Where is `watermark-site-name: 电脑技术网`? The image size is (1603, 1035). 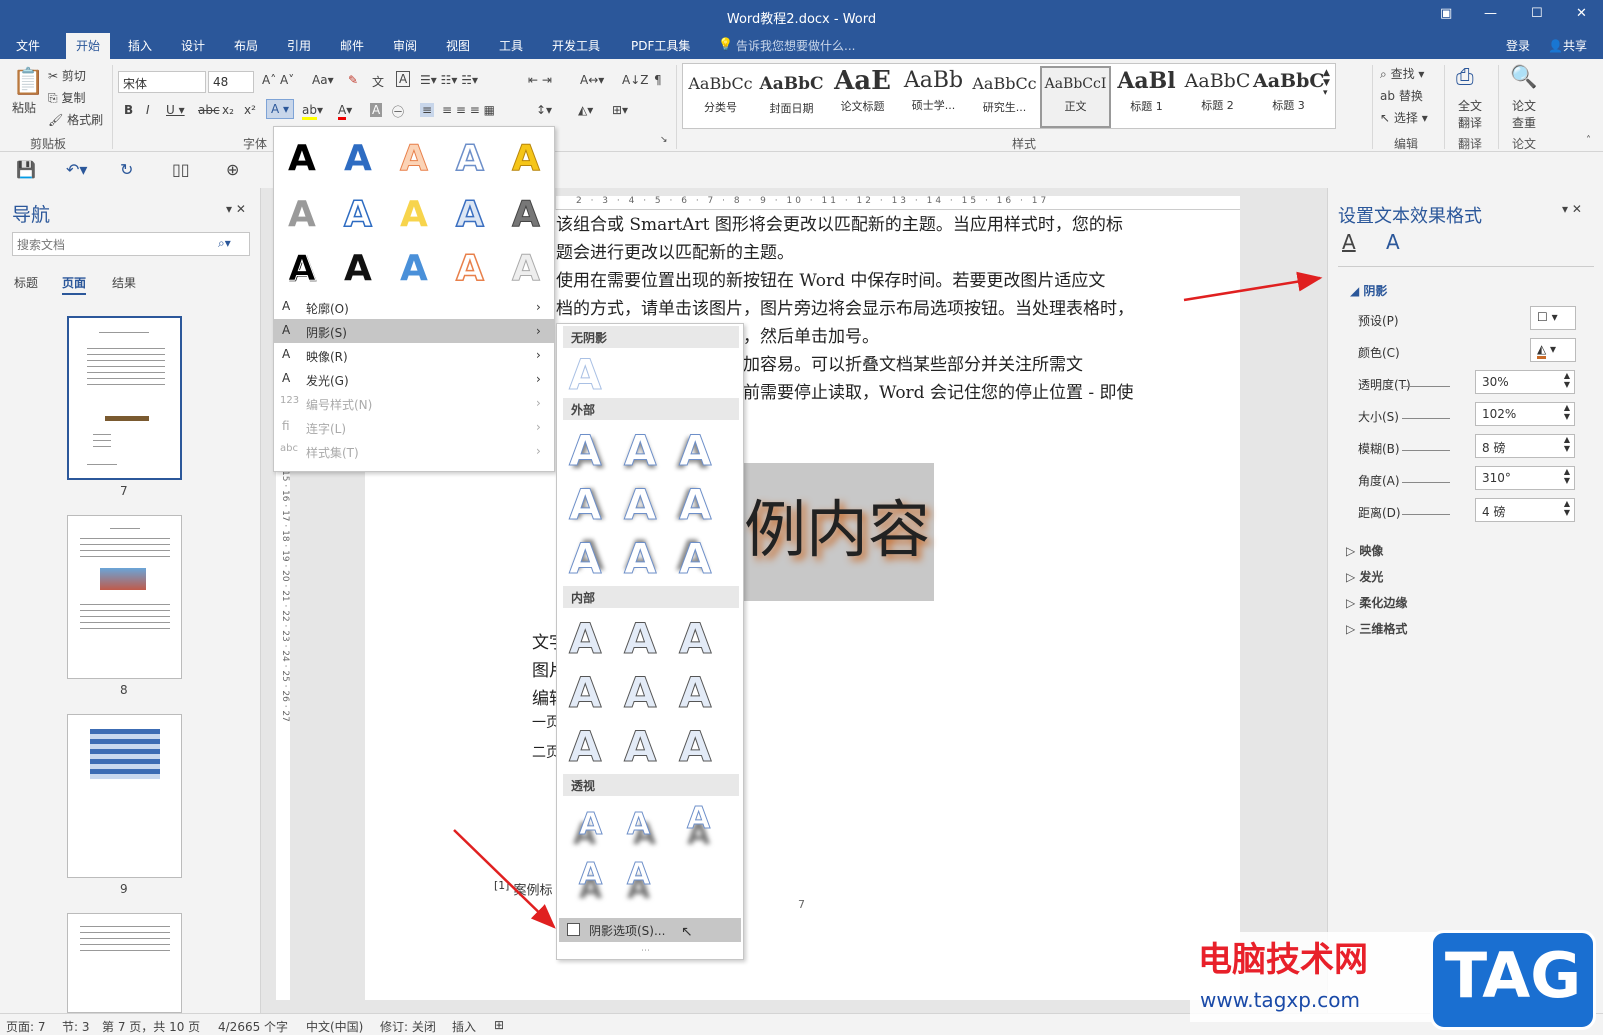 watermark-site-name: 电脑技术网 is located at coordinates (1283, 960).